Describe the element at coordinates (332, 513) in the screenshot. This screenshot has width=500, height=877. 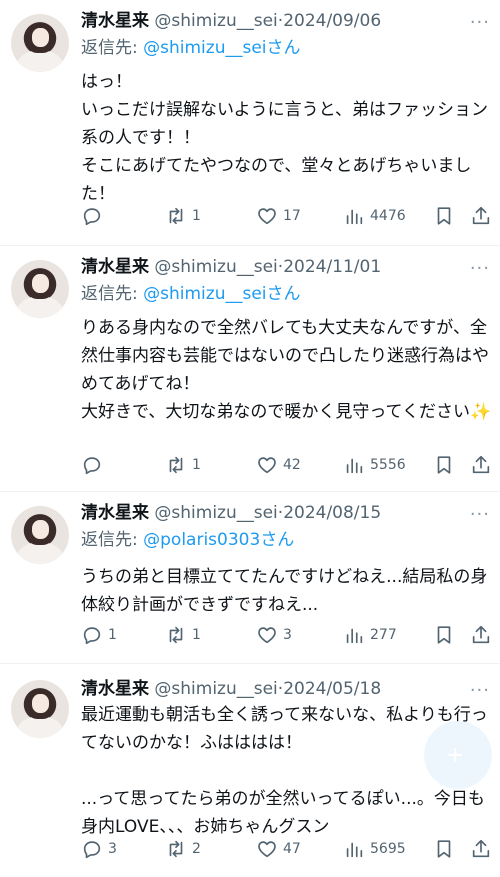
I see `tweet-date: 2024/08/15` at that location.